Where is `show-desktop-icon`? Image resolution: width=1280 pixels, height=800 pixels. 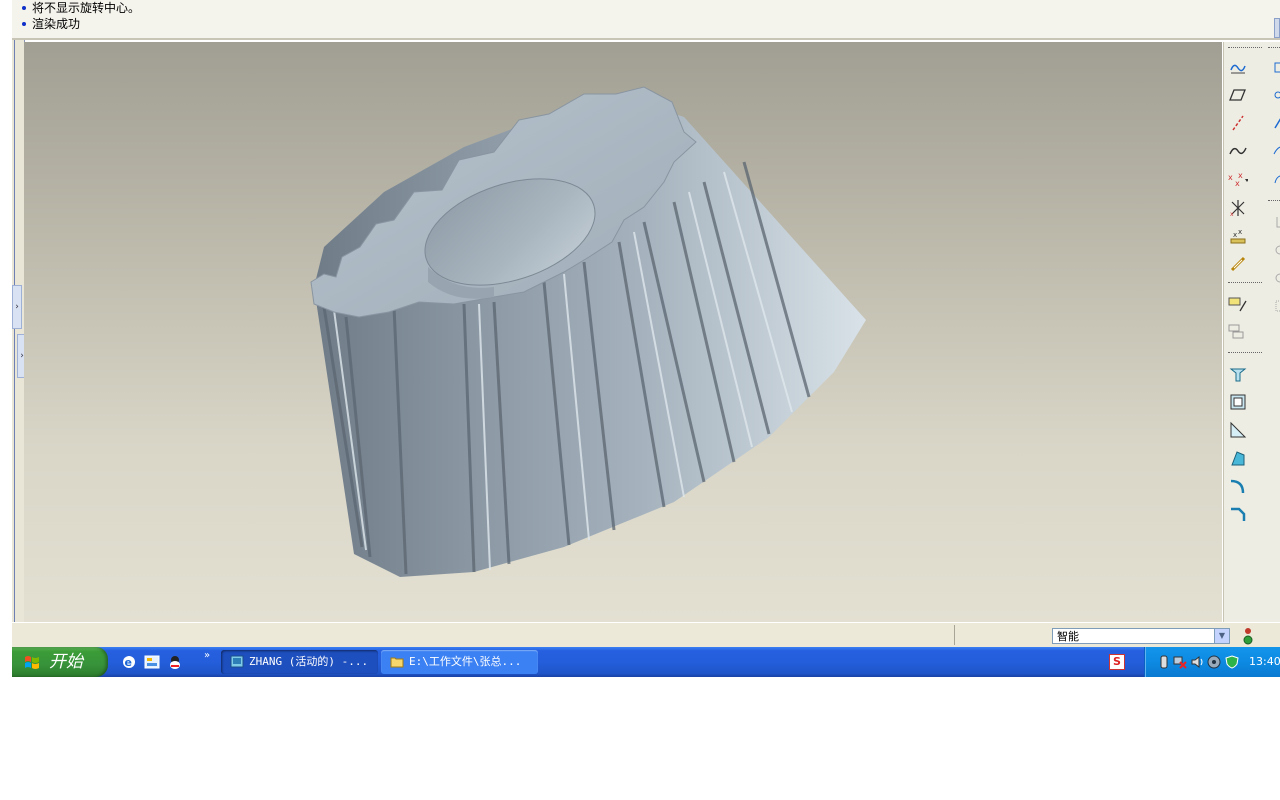 show-desktop-icon is located at coordinates (152, 662).